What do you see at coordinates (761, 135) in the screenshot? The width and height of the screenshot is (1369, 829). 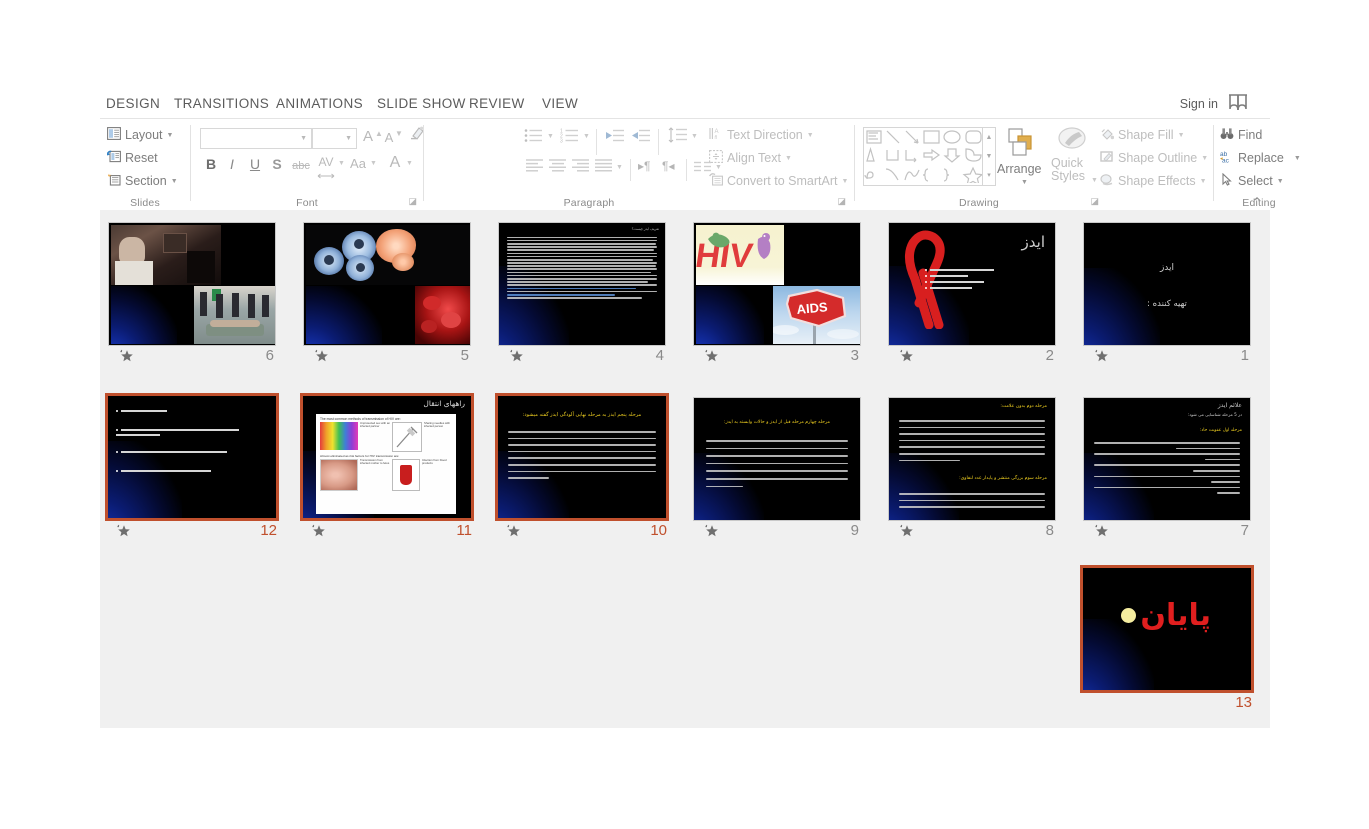 I see `text-direction-button: A ñ Text Direction ▼` at bounding box center [761, 135].